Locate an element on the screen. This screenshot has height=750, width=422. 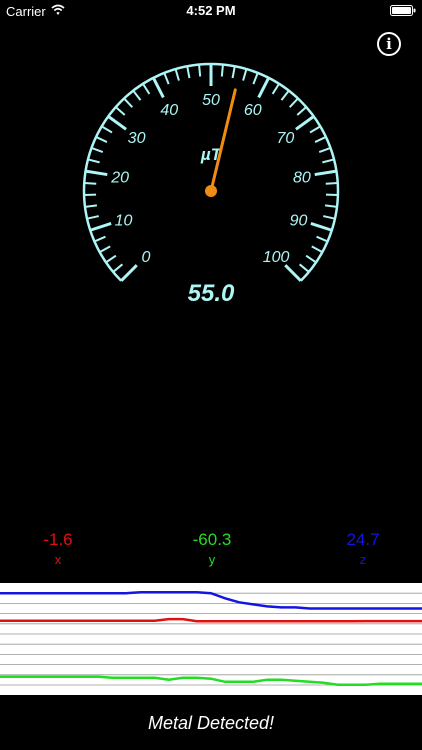
gauge-tick-label: 20 is located at coordinates (119, 178).